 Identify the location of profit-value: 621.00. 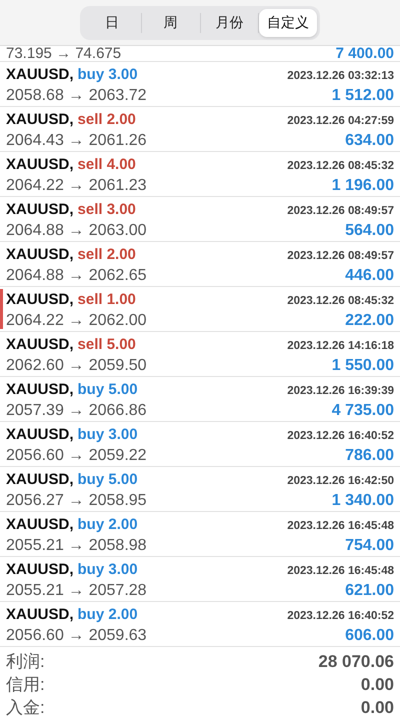
(369, 591).